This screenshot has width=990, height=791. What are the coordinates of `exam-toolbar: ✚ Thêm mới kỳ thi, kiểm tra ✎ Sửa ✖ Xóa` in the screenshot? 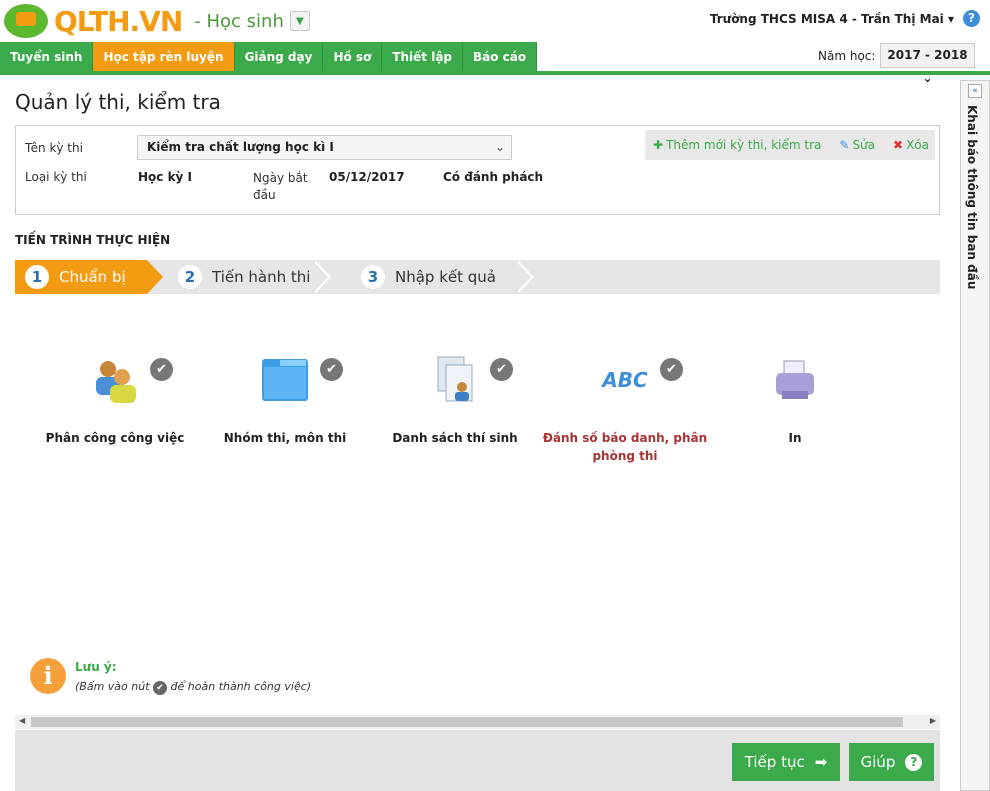 It's located at (790, 145).